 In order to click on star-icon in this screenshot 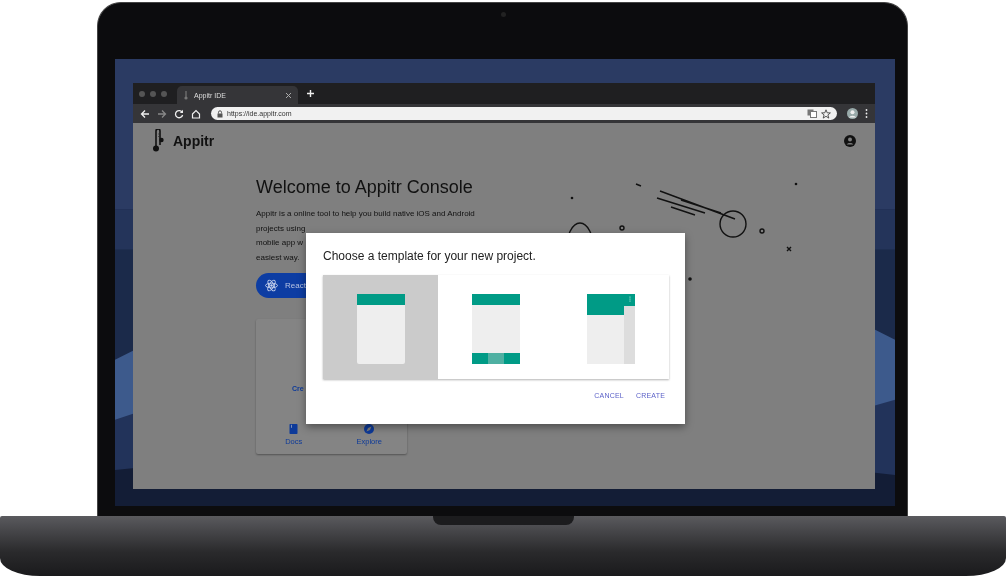, I will do `click(826, 113)`.